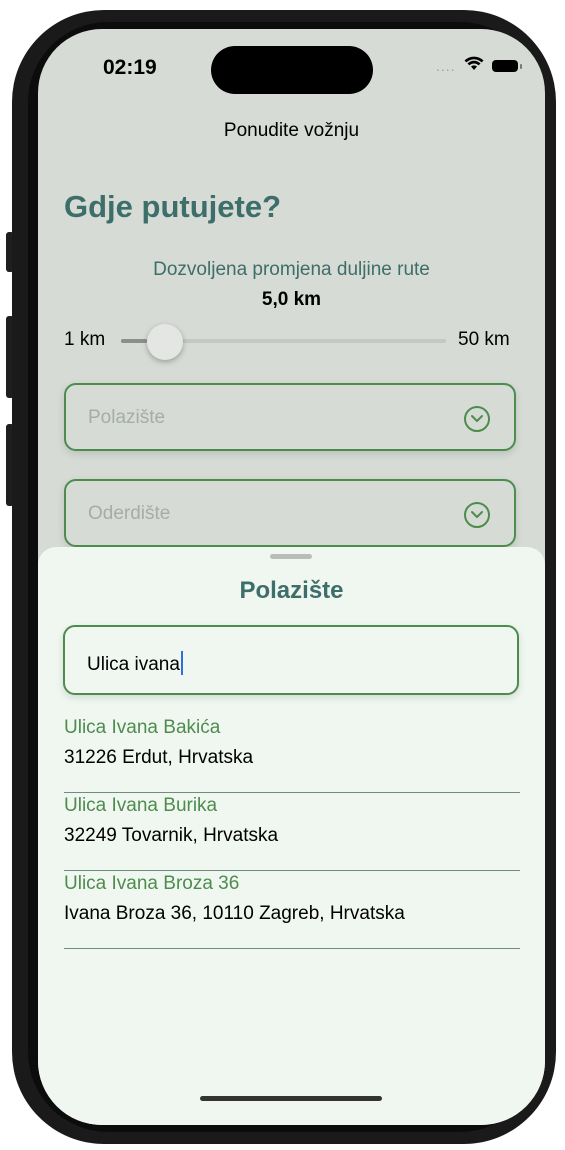 This screenshot has height=1150, width=565. Describe the element at coordinates (474, 66) in the screenshot. I see `wifi-icon` at that location.